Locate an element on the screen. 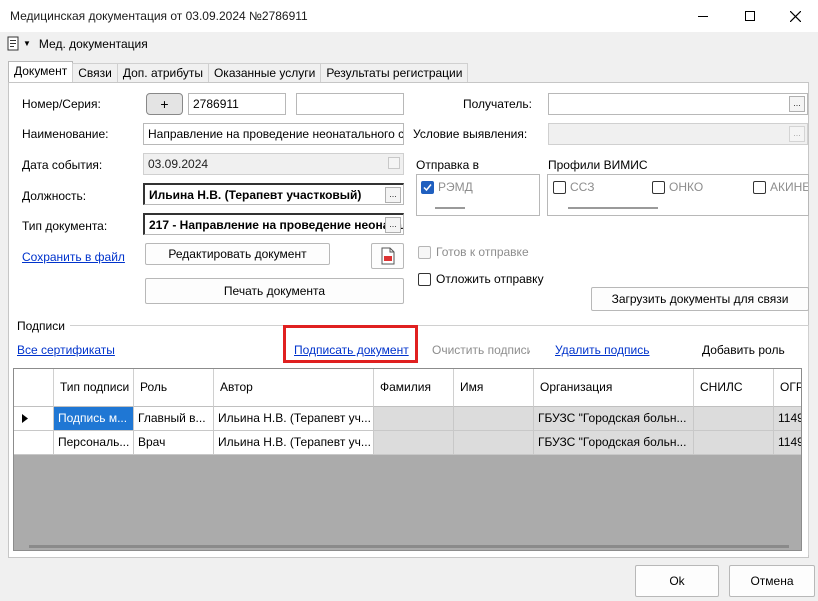 The width and height of the screenshot is (818, 601). remd-label: РЭМД is located at coordinates (455, 187).